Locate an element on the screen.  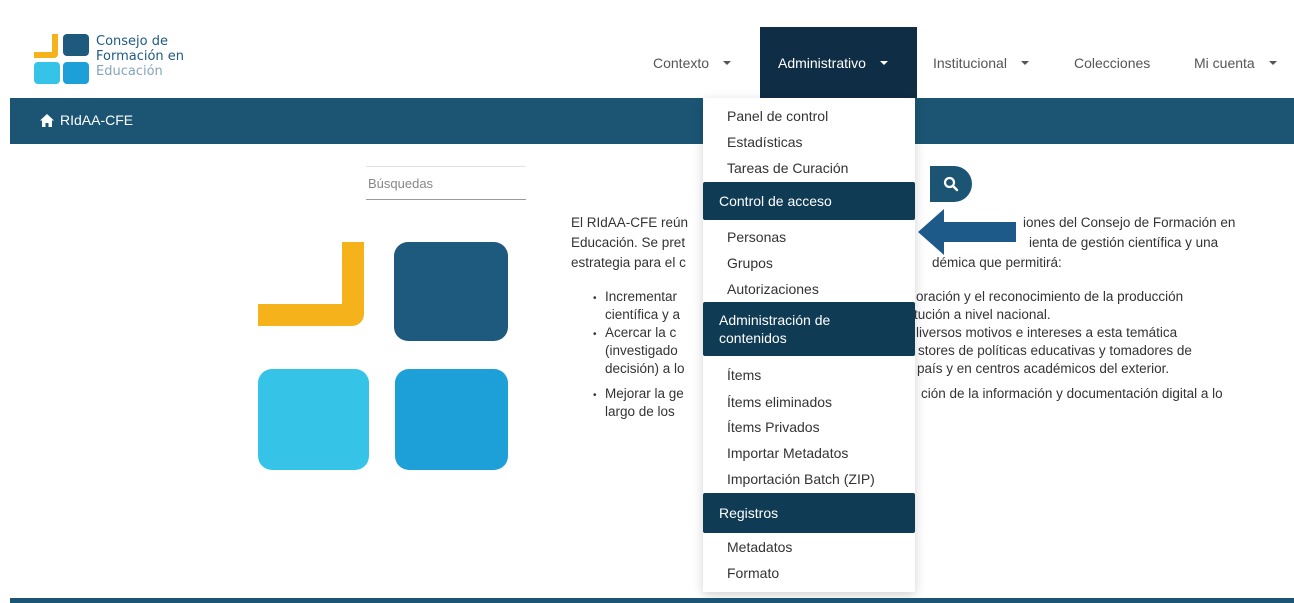
search-button is located at coordinates (951, 184).